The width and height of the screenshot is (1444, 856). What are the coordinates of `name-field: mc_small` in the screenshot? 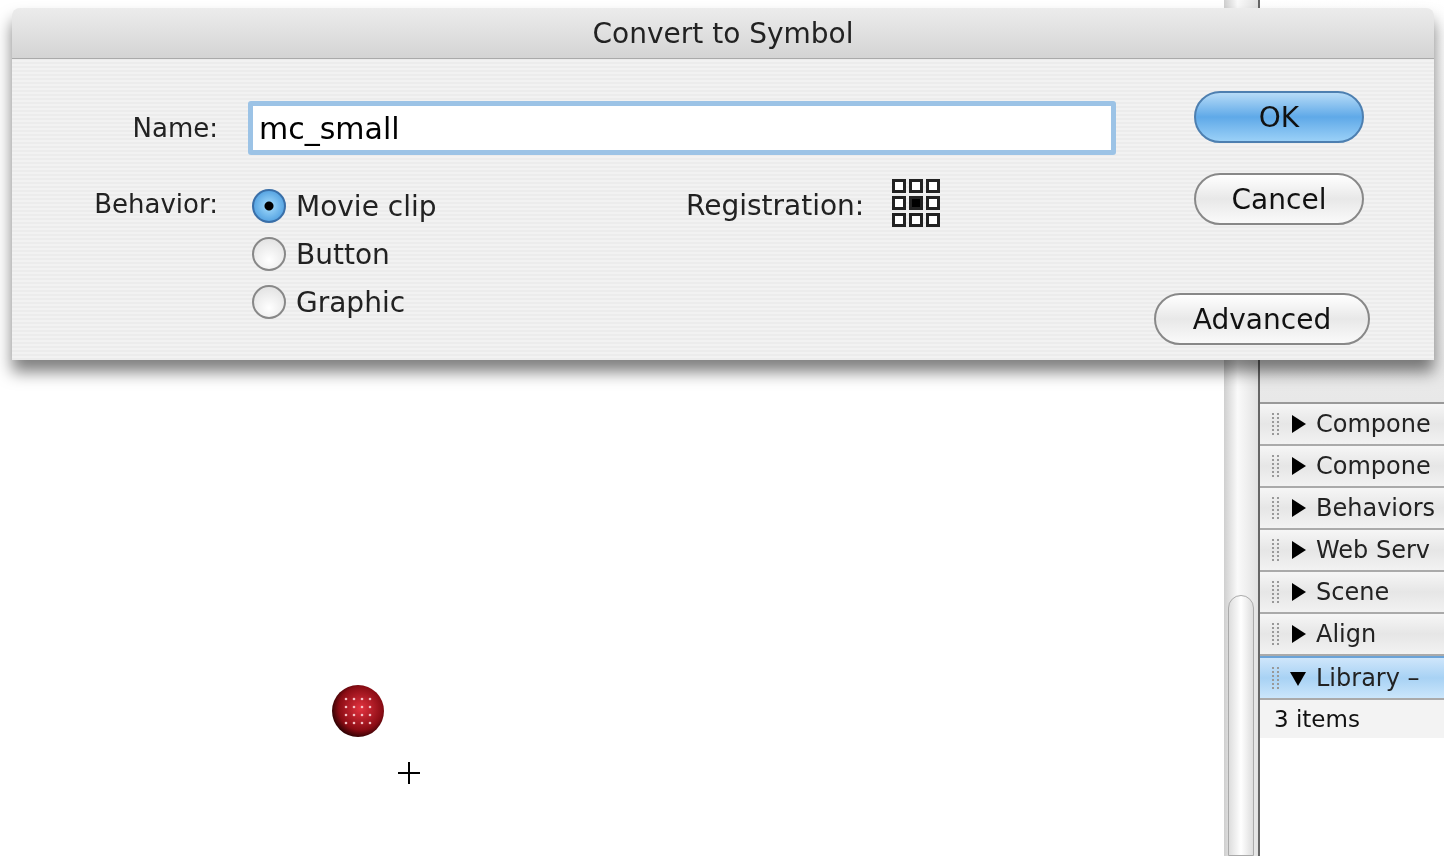 It's located at (682, 128).